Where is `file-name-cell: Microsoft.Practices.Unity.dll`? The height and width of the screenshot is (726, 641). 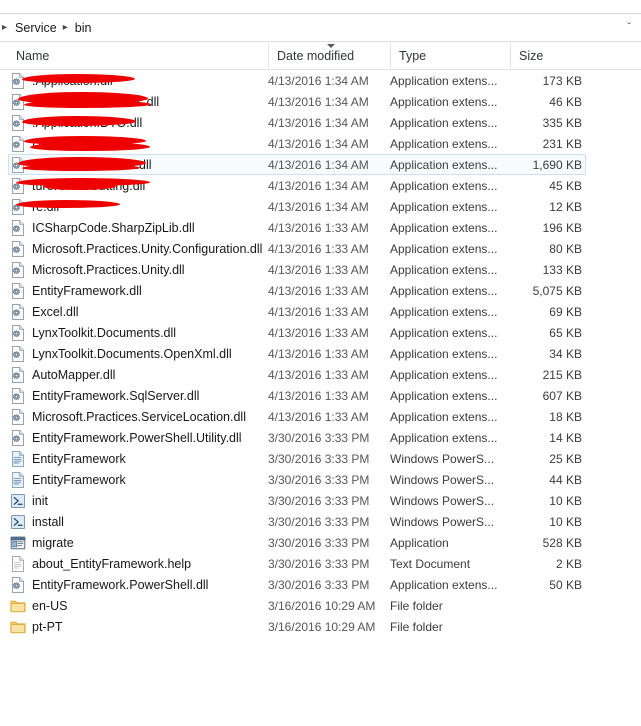
file-name-cell: Microsoft.Practices.Unity.dll is located at coordinates (139, 269).